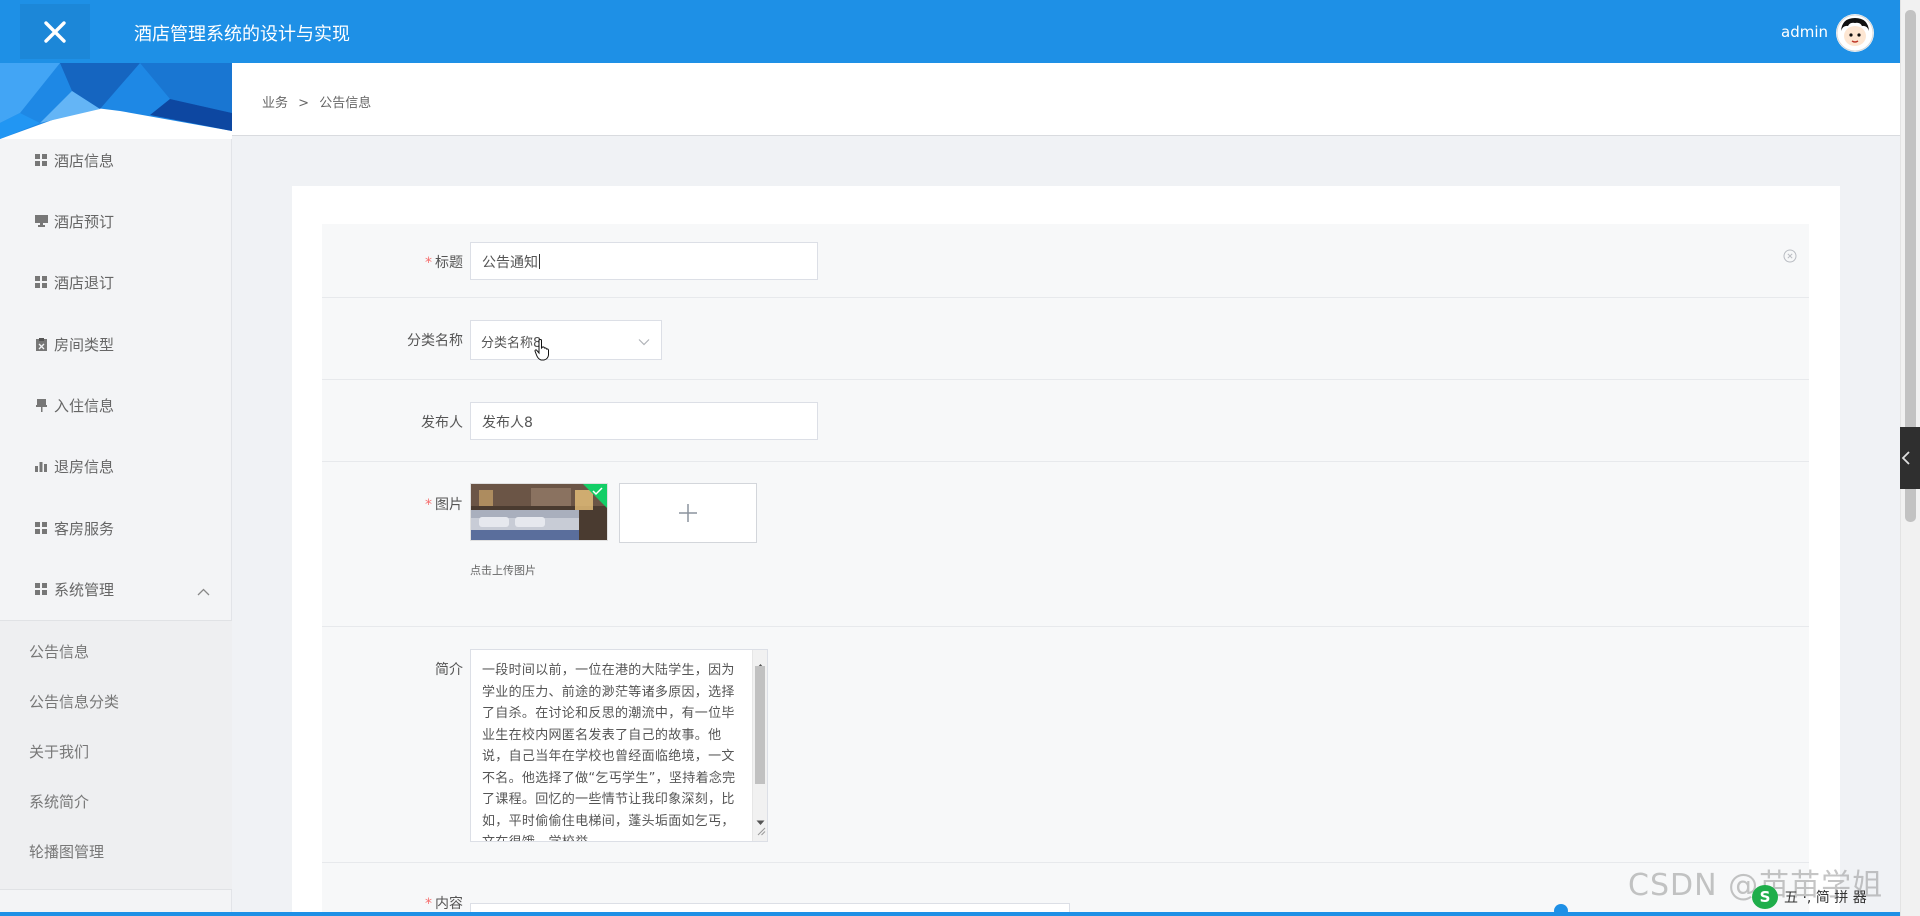 This screenshot has height=916, width=1920. Describe the element at coordinates (345, 103) in the screenshot. I see `breadcrumb-current: 公告信息` at that location.